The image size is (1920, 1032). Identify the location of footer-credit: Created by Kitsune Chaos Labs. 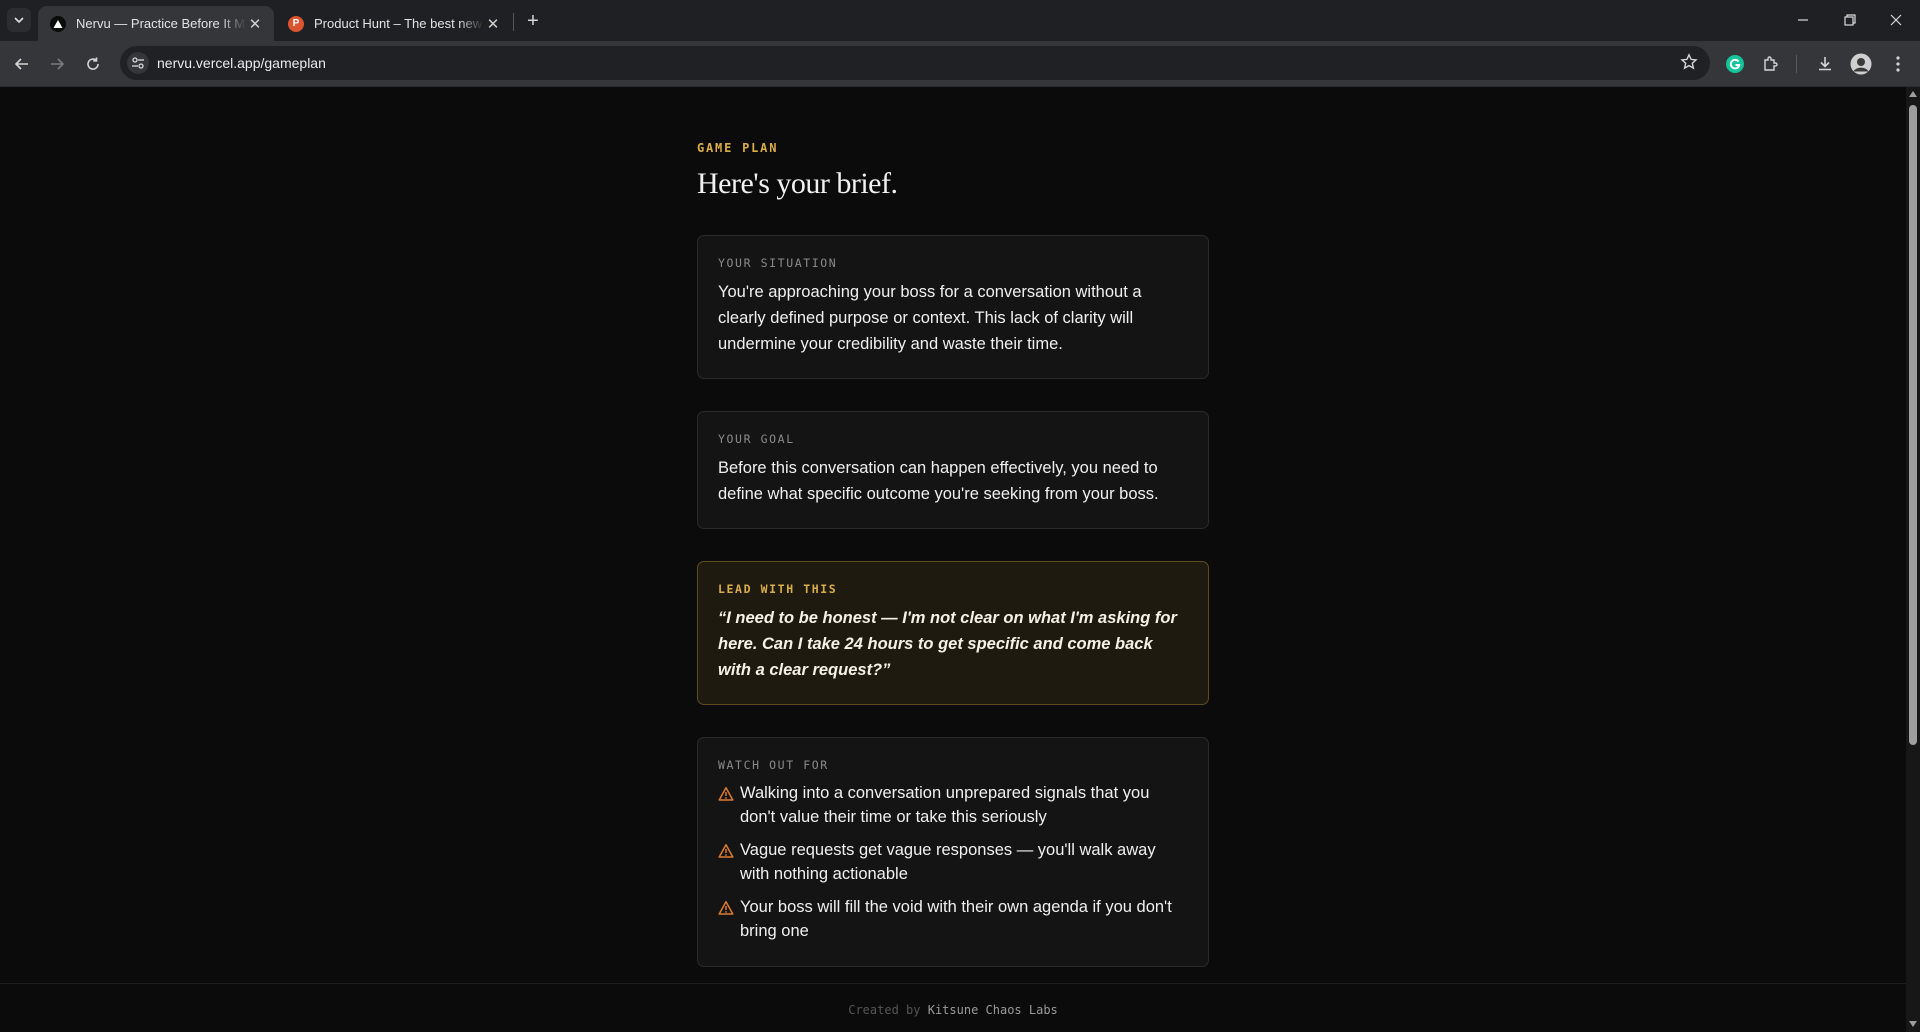
(953, 1010).